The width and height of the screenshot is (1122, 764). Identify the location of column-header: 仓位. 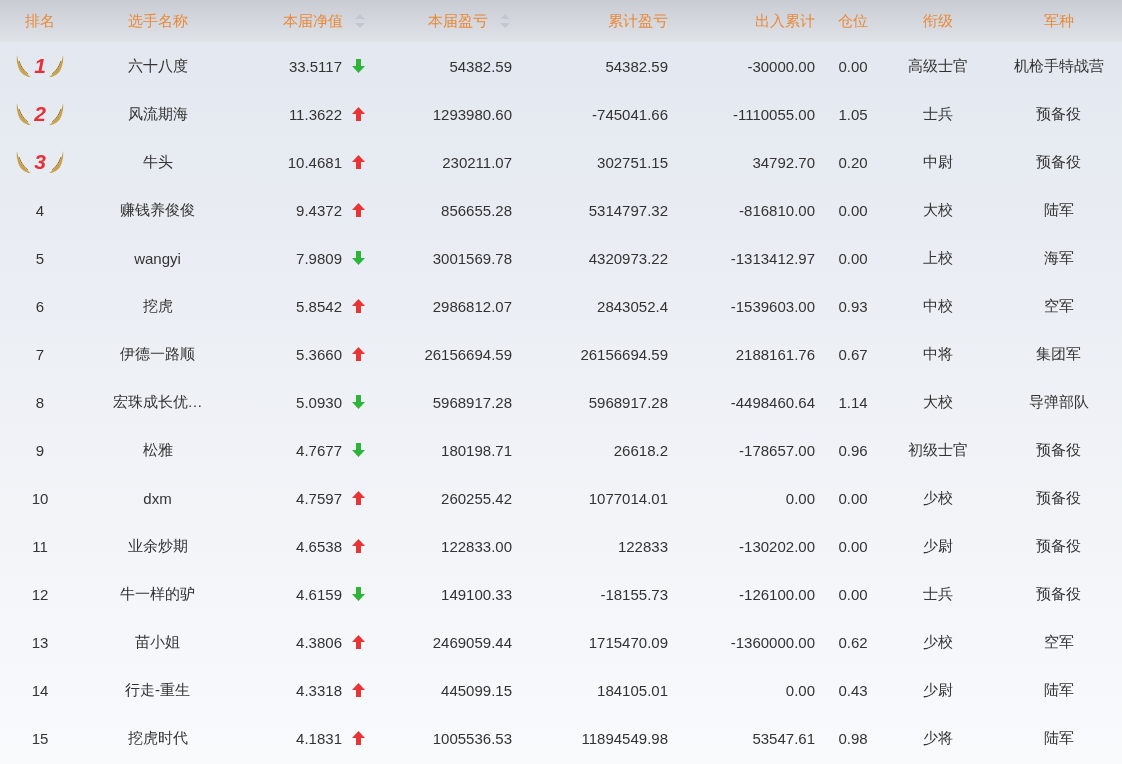
(853, 21).